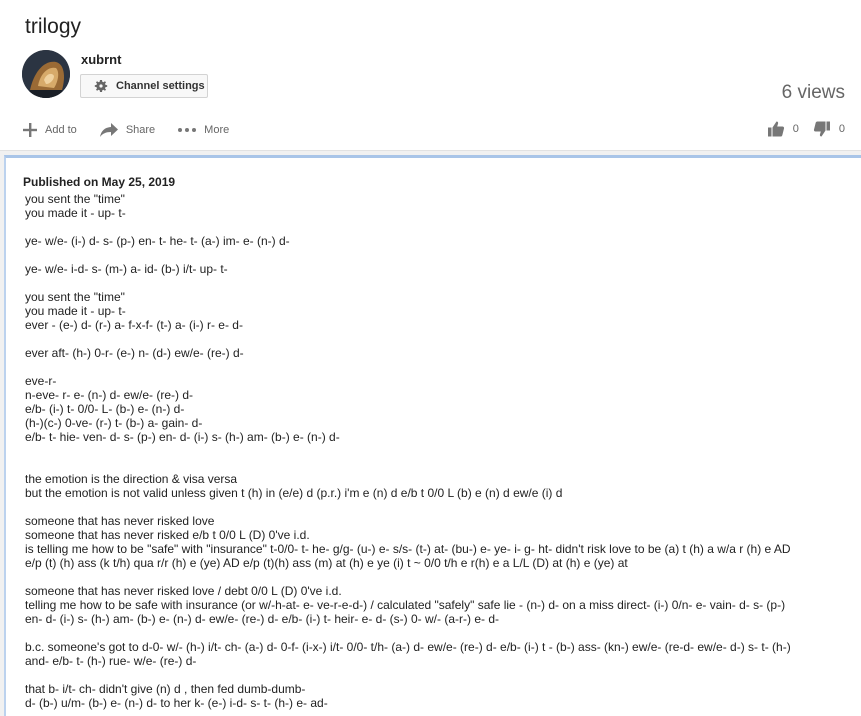 Image resolution: width=861 pixels, height=716 pixels. I want to click on channel-settings-button: Channel settings, so click(144, 86).